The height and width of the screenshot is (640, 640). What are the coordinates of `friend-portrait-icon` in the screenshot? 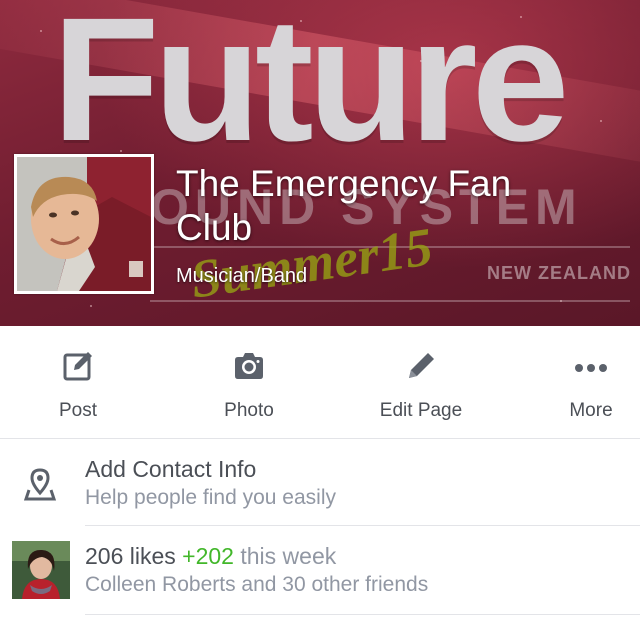 It's located at (41, 570).